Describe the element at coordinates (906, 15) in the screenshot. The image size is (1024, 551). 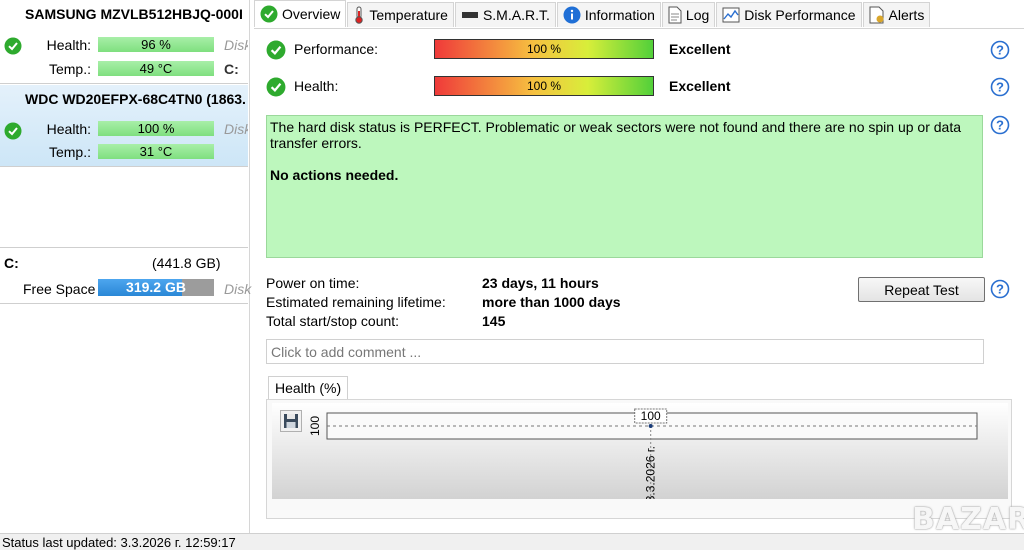
I see `tab-label: Alerts` at that location.